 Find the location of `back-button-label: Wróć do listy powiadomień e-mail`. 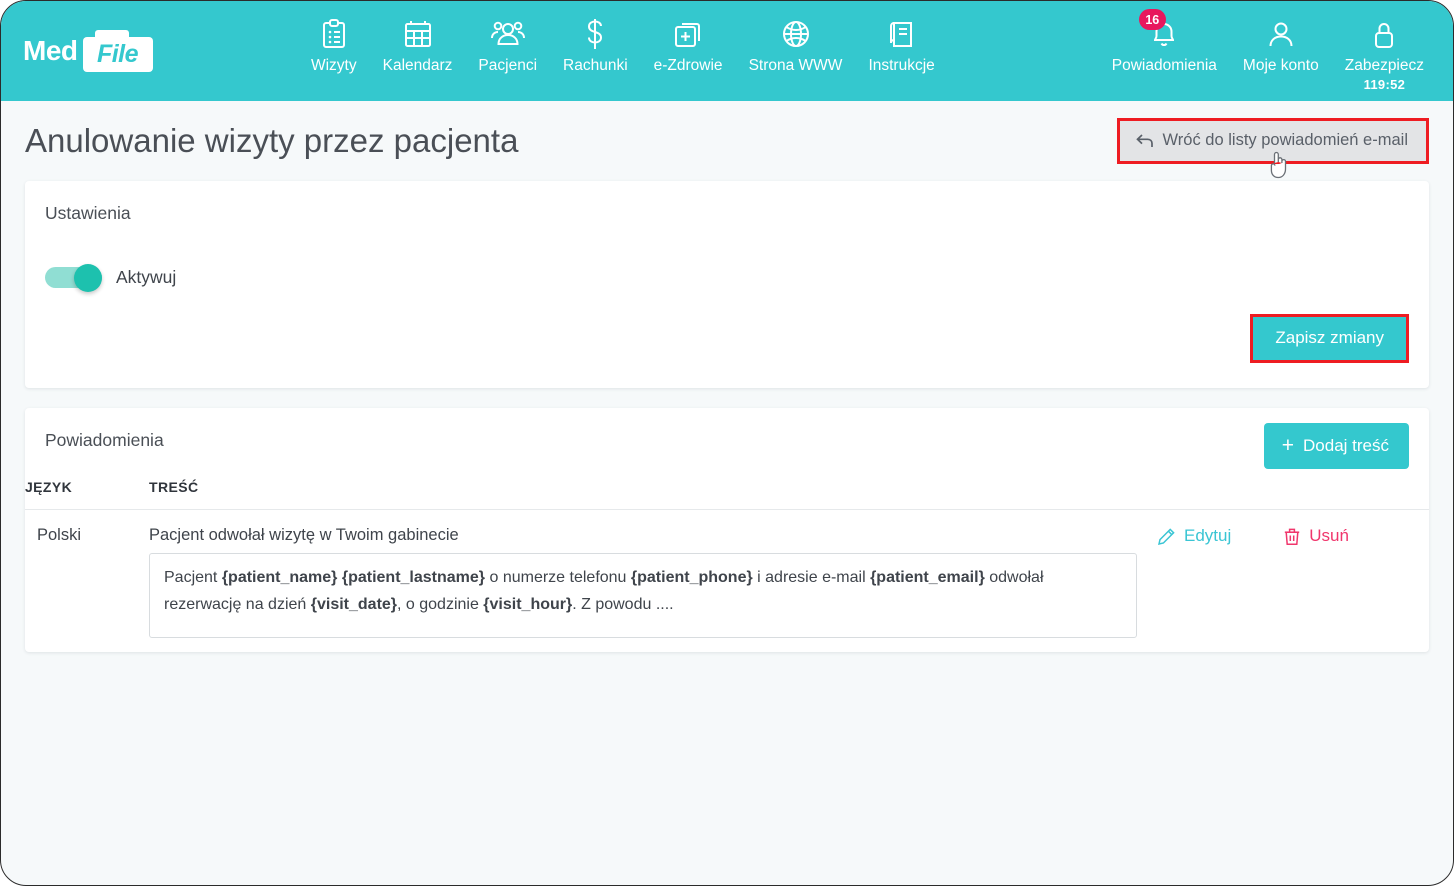

back-button-label: Wróć do listy powiadomień e-mail is located at coordinates (1285, 140).